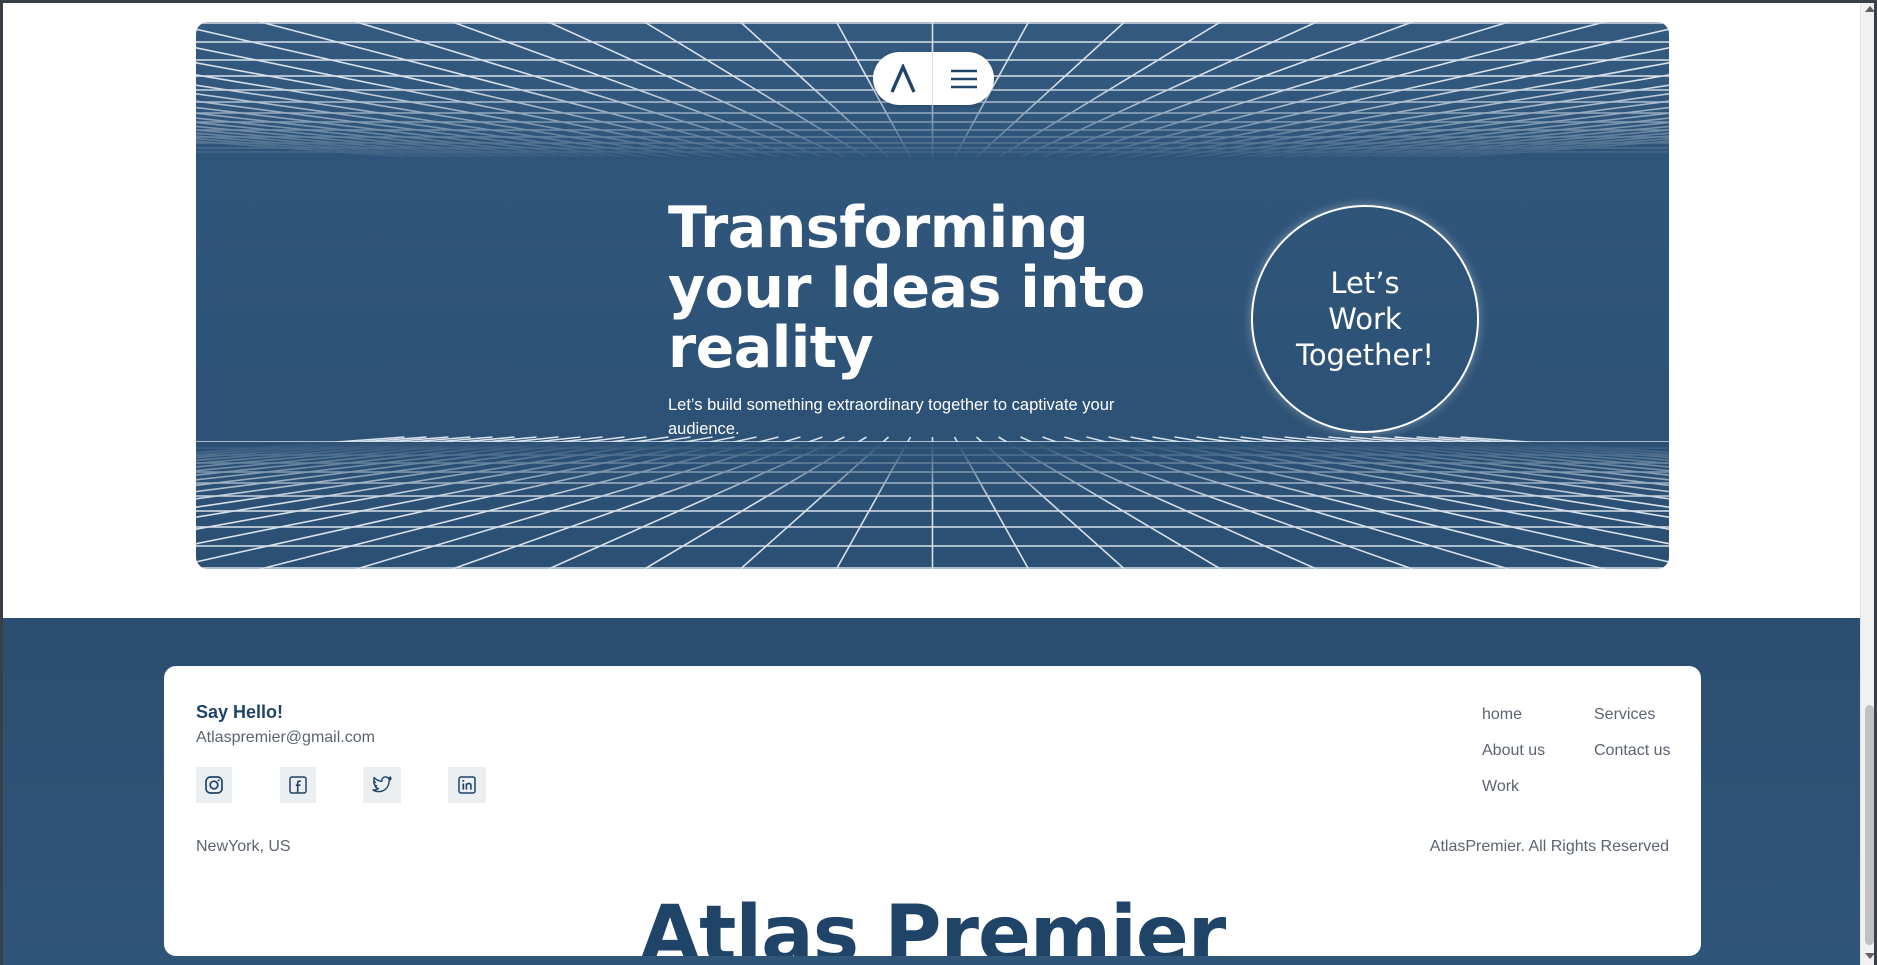 The image size is (1877, 965). What do you see at coordinates (240, 712) in the screenshot?
I see `say-hello-heading: Say Hello!` at bounding box center [240, 712].